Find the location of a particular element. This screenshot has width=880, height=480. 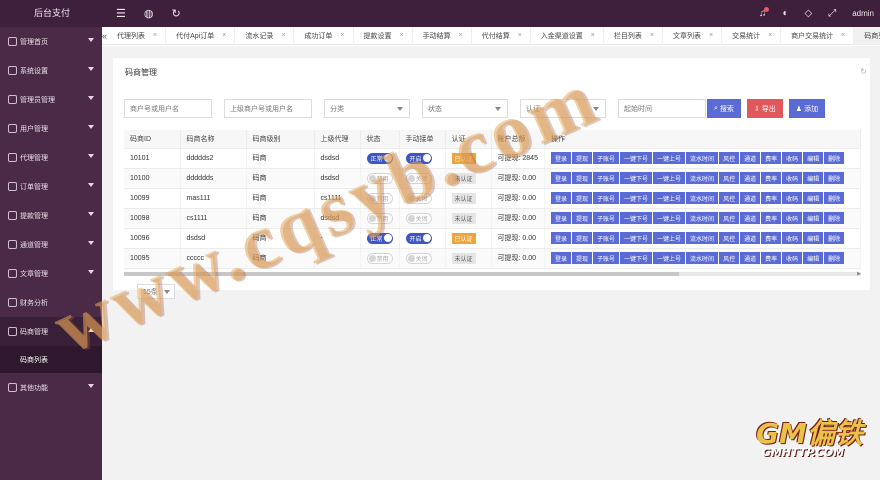

scrollbar-thumb is located at coordinates (401, 274).